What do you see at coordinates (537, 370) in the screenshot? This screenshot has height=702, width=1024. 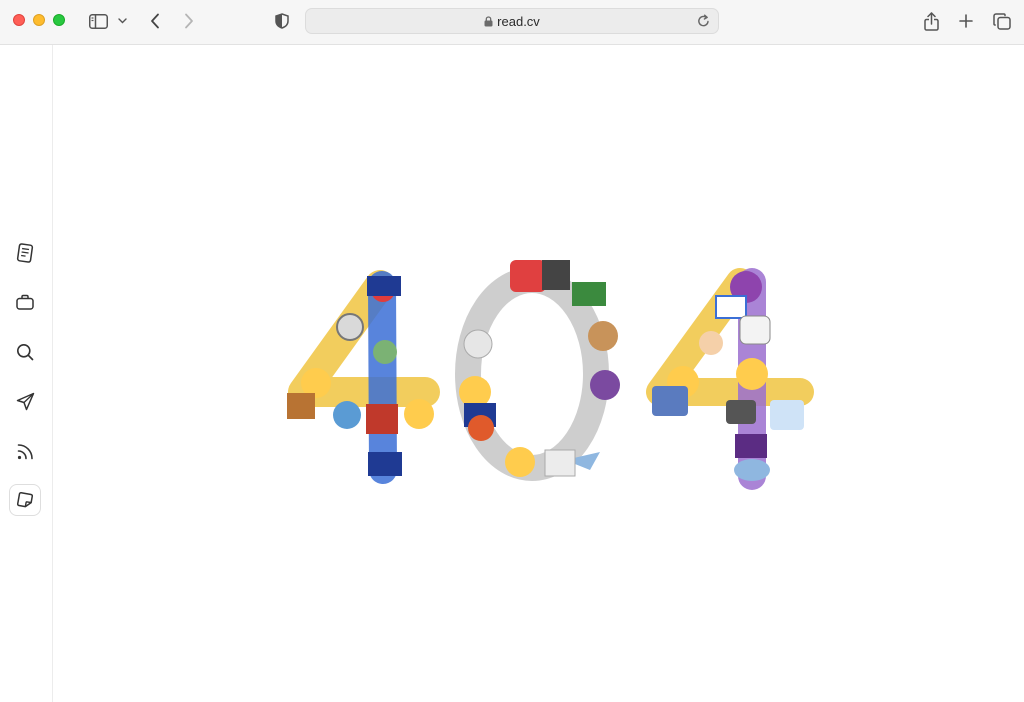 I see `digit-zero` at bounding box center [537, 370].